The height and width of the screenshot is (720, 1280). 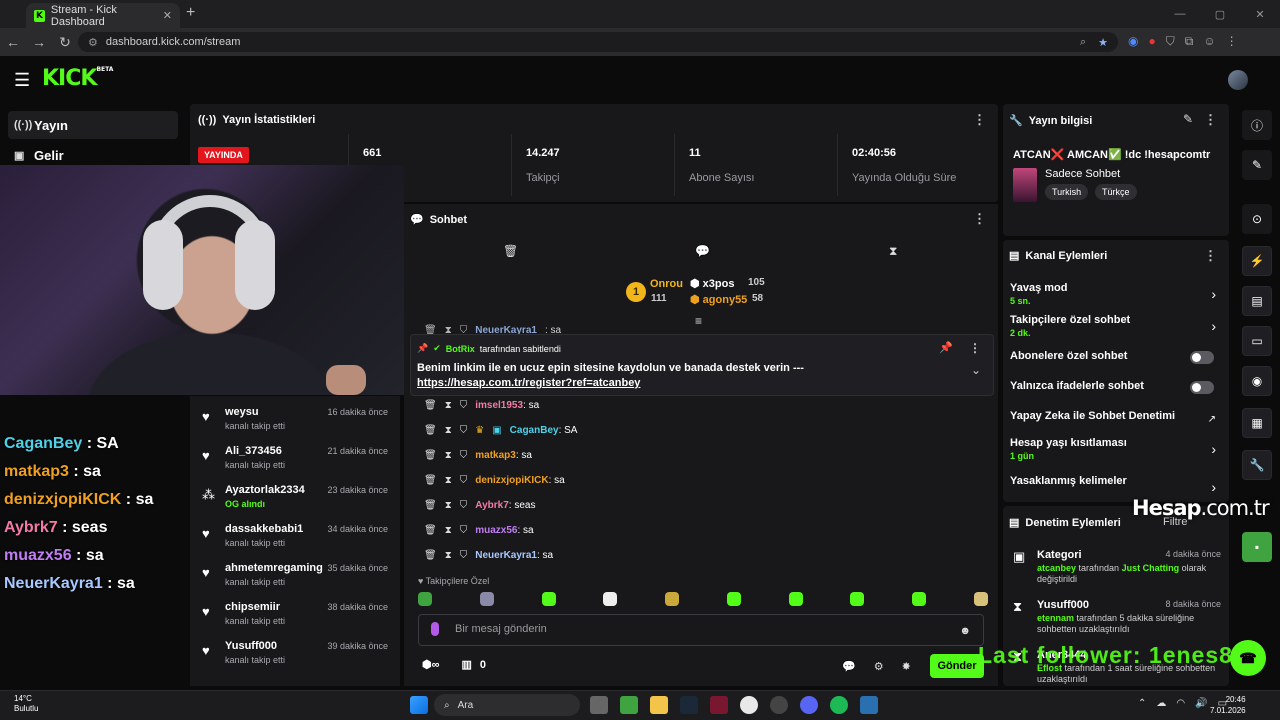 What do you see at coordinates (167, 15) in the screenshot?
I see `tab-close-icon: ✕` at bounding box center [167, 15].